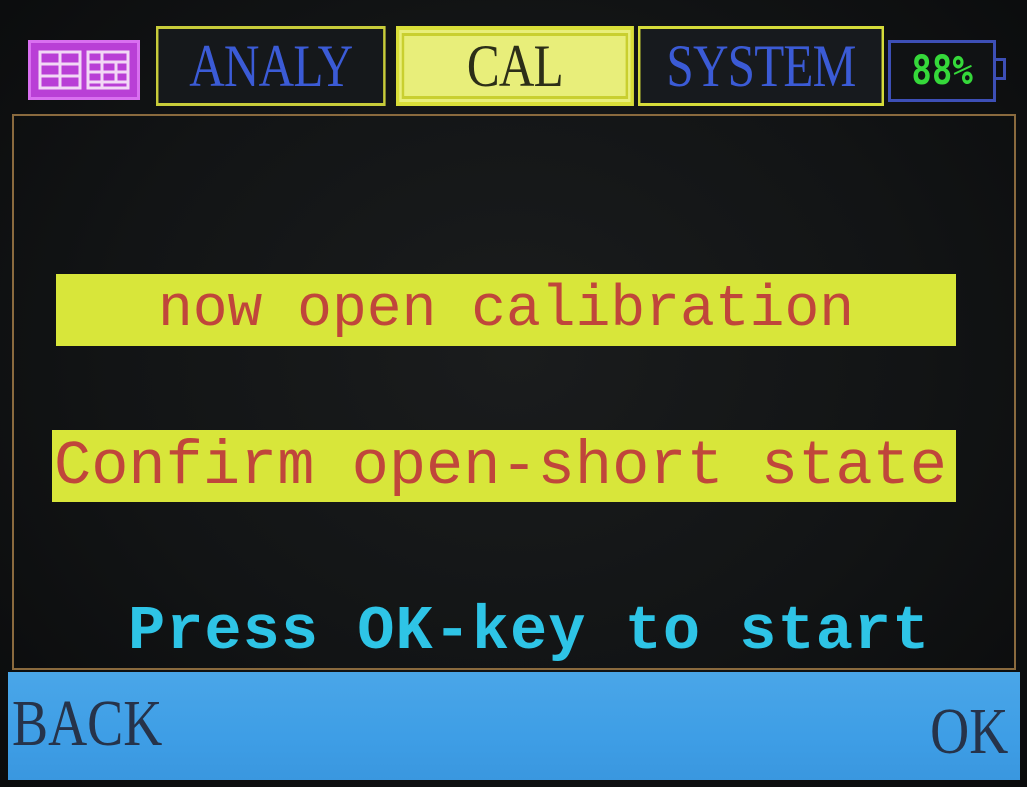  What do you see at coordinates (969, 732) in the screenshot?
I see `ok-softkey: OK` at bounding box center [969, 732].